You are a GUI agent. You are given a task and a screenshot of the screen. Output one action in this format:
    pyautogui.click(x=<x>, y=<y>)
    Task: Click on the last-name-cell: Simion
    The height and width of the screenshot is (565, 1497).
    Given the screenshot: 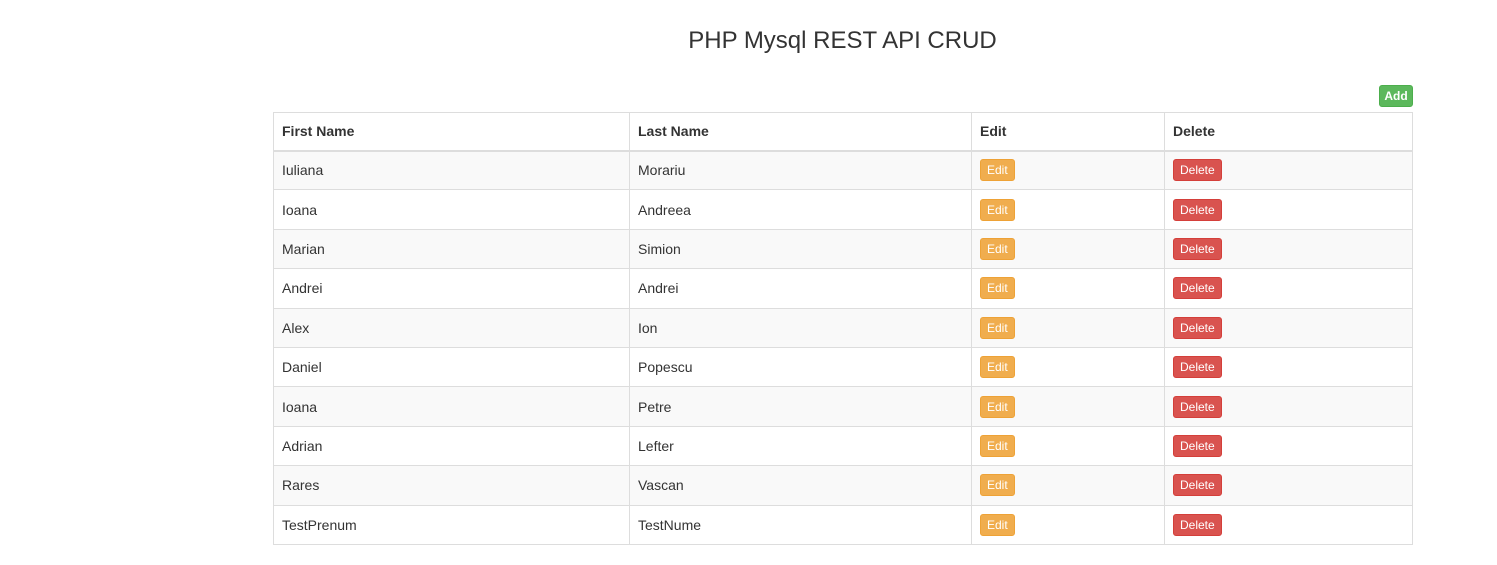 What is the action you would take?
    pyautogui.click(x=800, y=249)
    